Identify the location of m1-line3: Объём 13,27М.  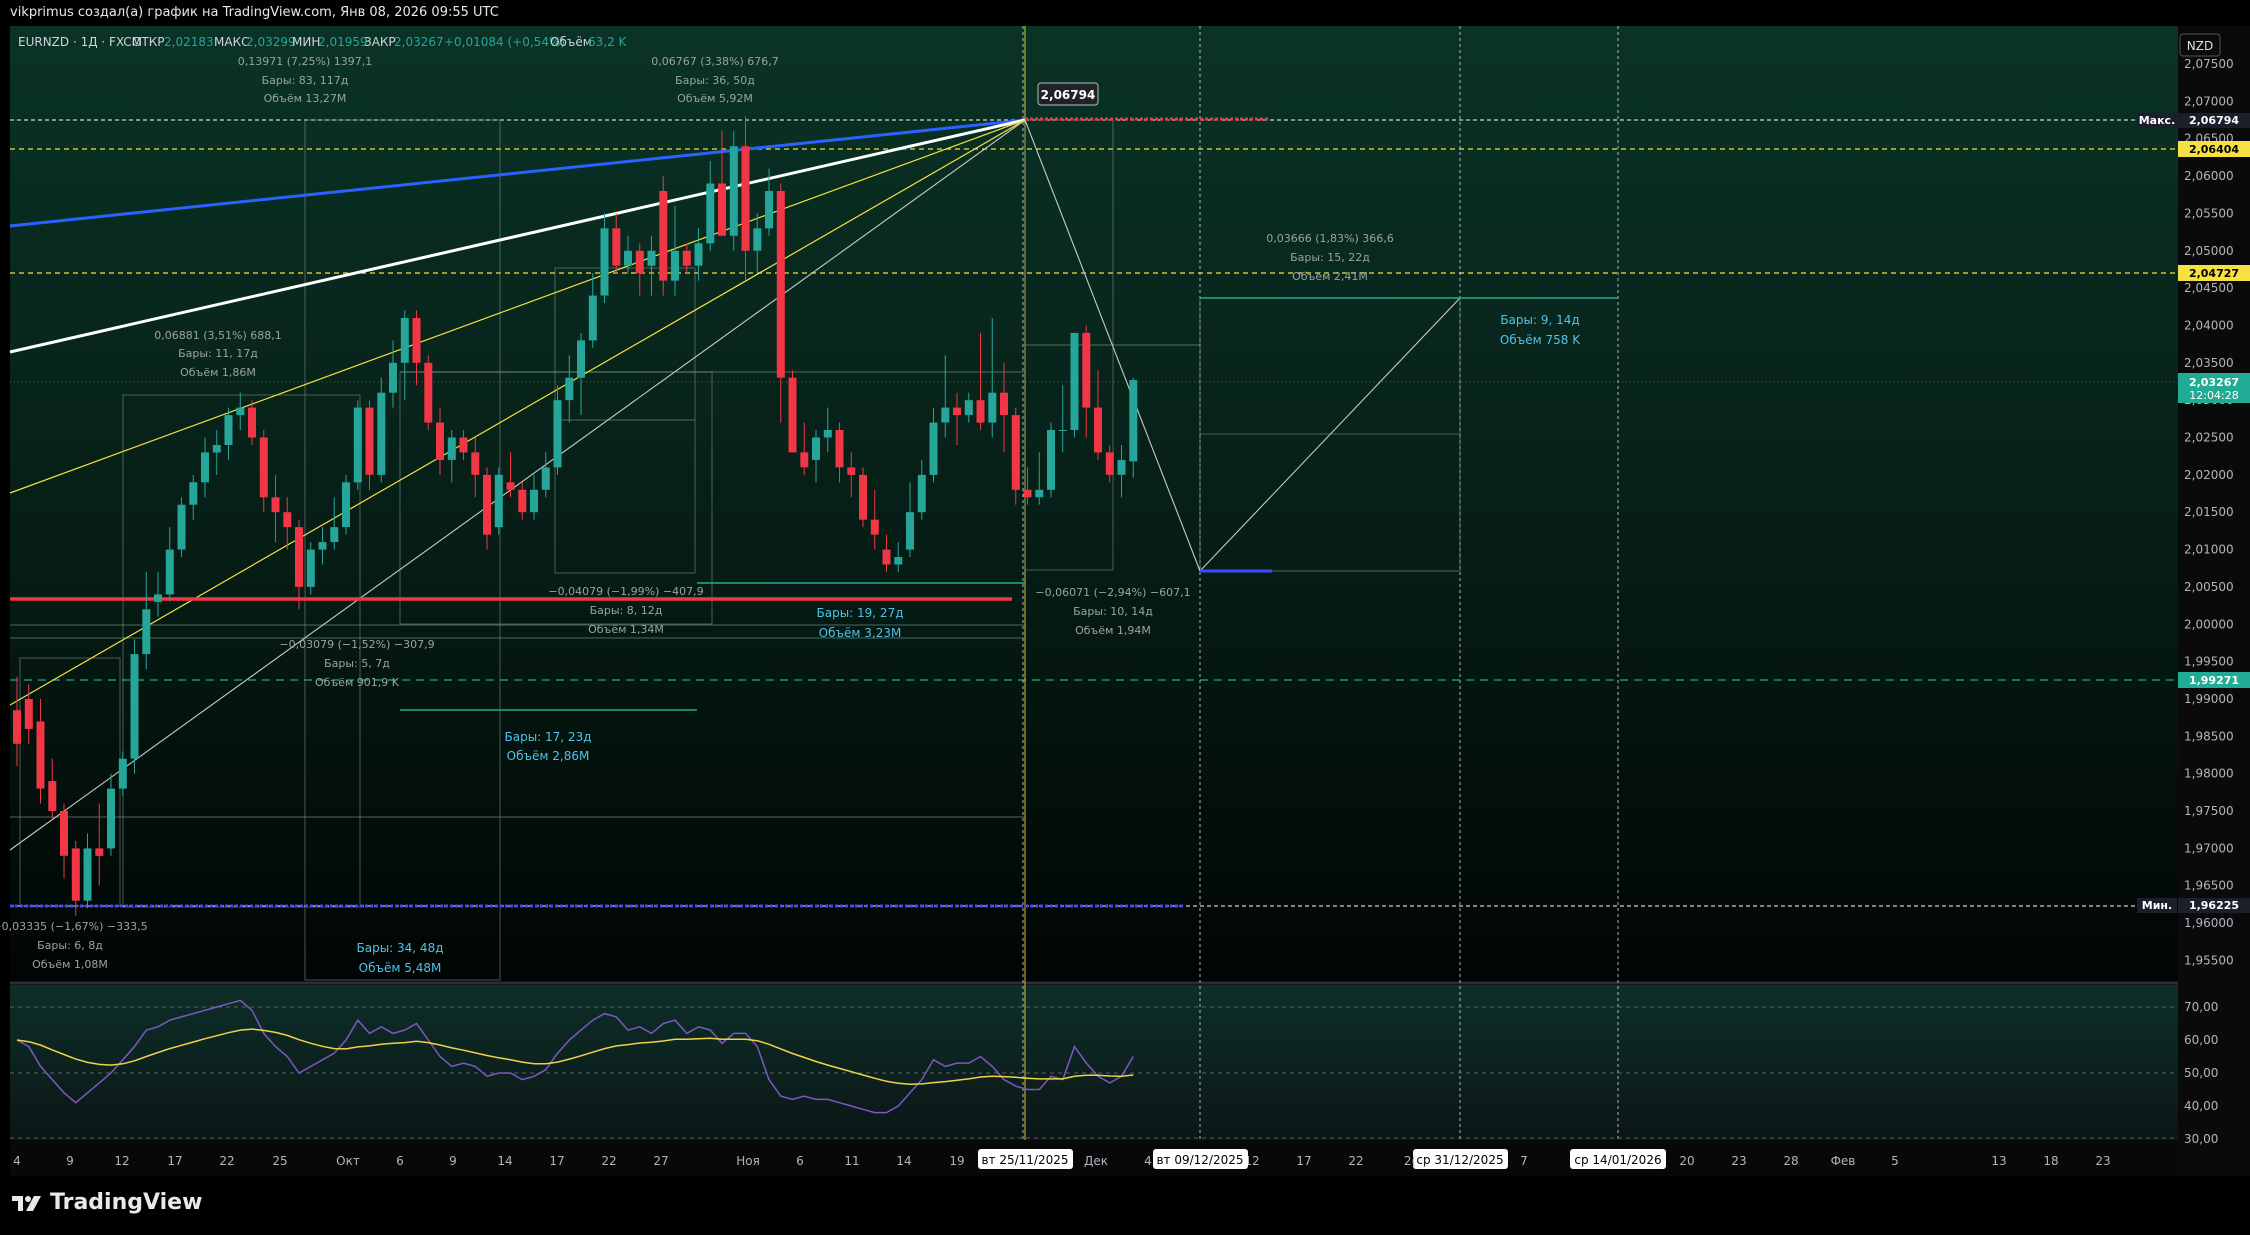
(305, 98).